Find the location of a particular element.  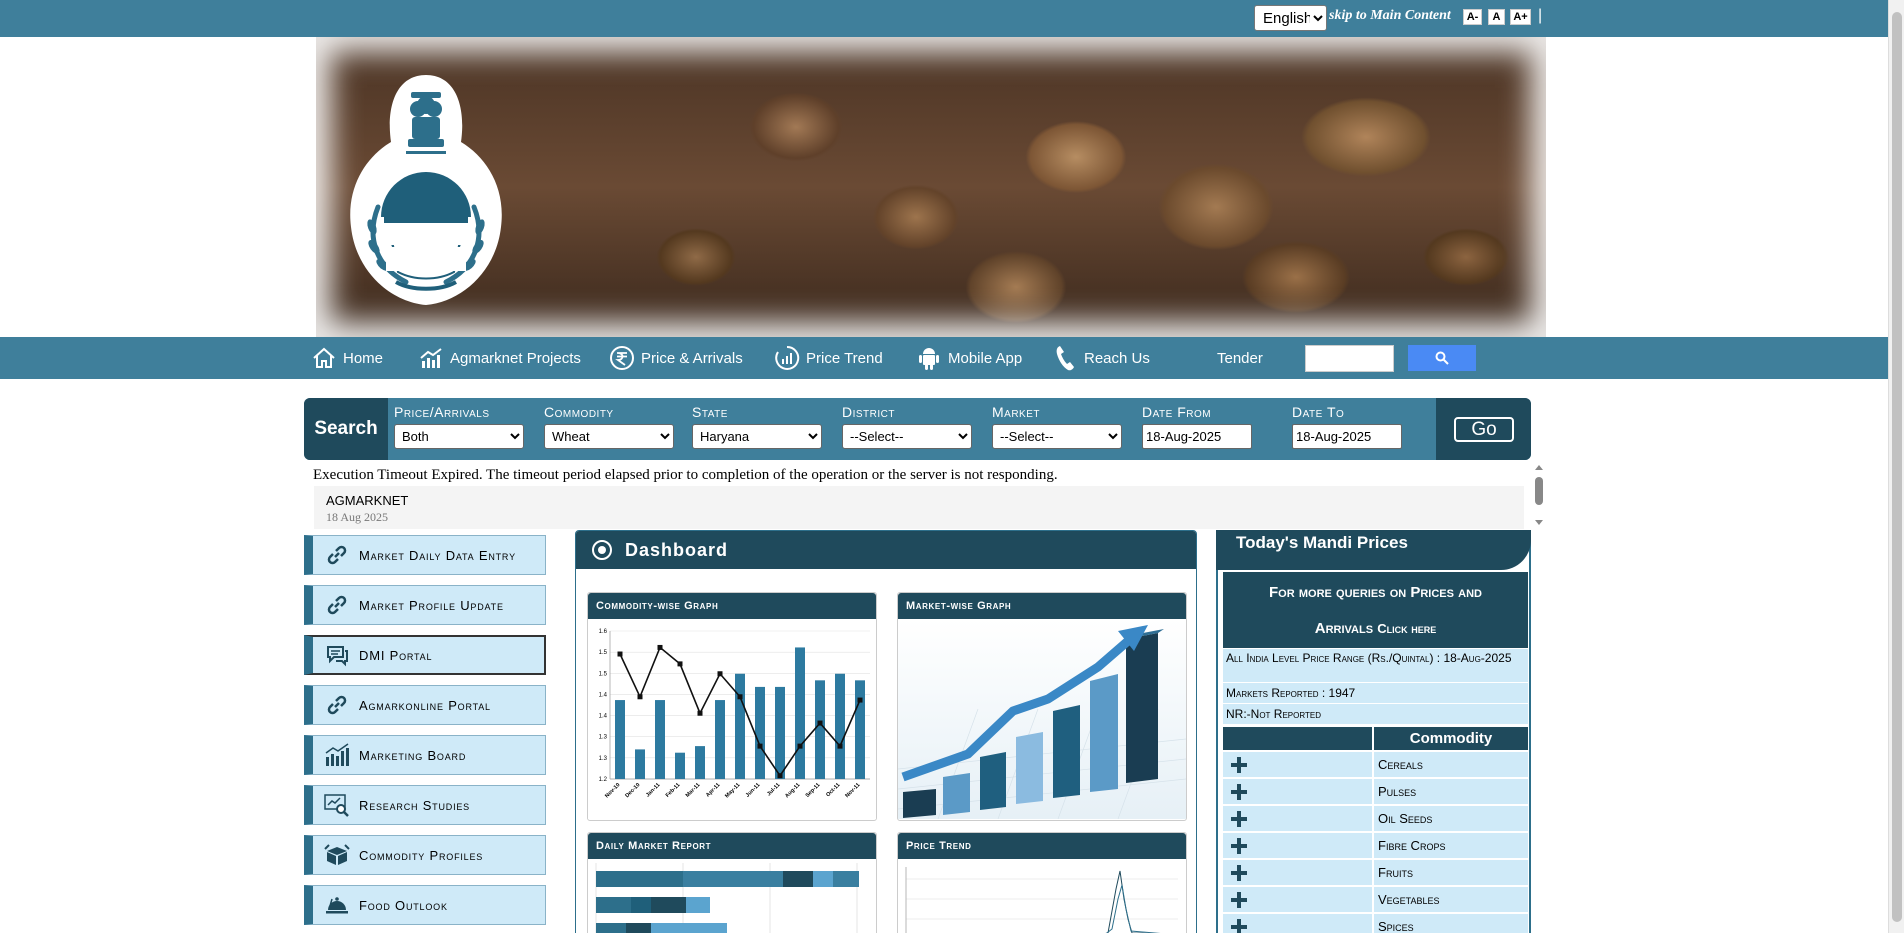

price-trend-chart is located at coordinates (1042, 896).